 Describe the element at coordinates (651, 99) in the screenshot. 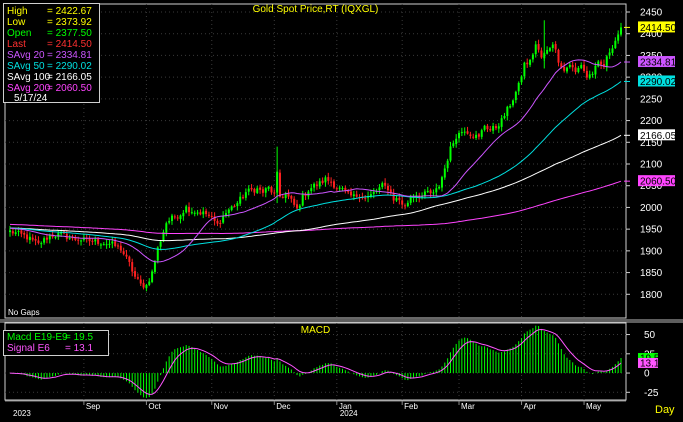

I see `price-tick-label: 2250` at that location.